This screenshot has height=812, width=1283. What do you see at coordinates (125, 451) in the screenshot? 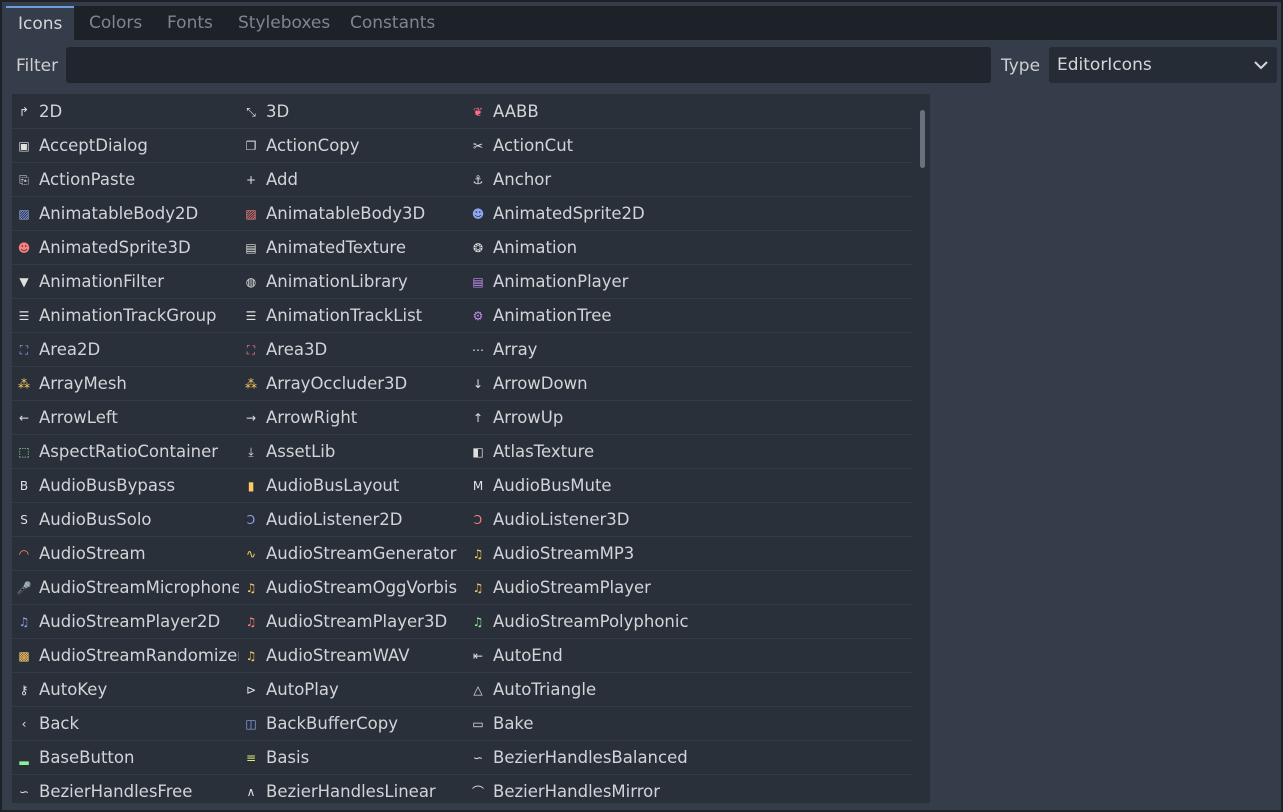
I see `list-item: ⬚ AspectRatioContainer` at bounding box center [125, 451].